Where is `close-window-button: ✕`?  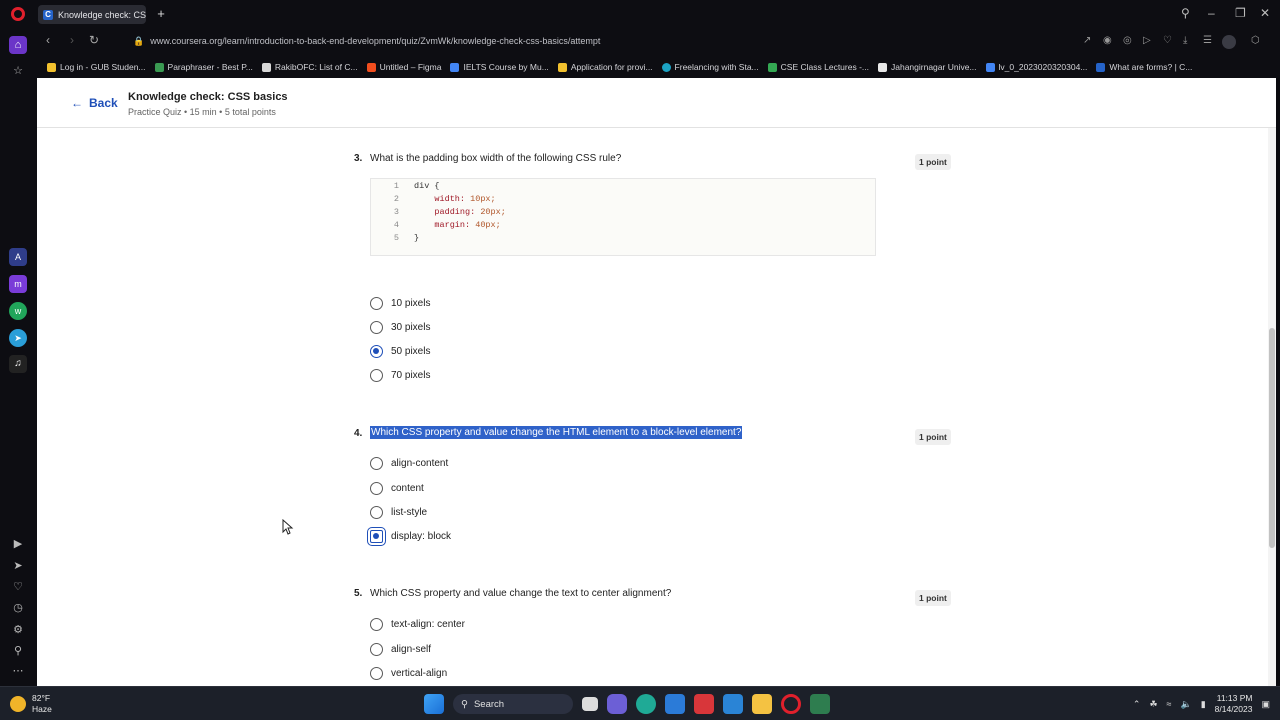 close-window-button: ✕ is located at coordinates (1265, 13).